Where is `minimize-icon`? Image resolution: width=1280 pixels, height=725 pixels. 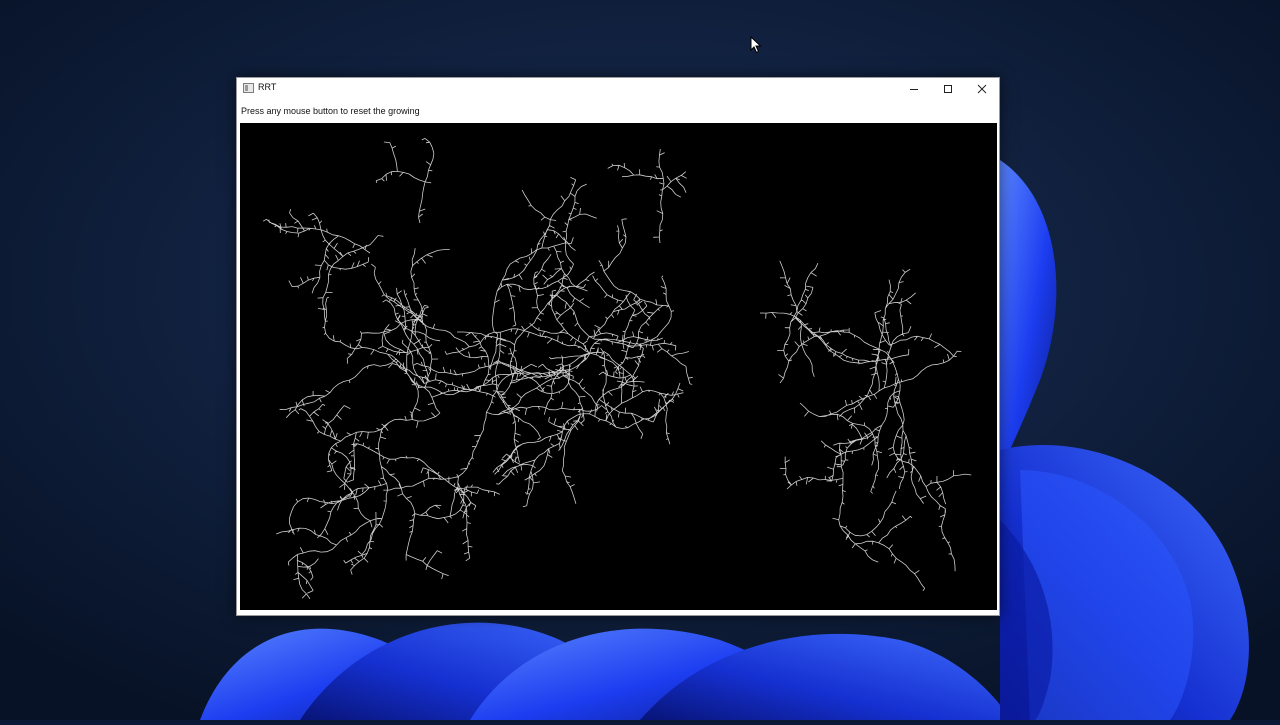 minimize-icon is located at coordinates (914, 89).